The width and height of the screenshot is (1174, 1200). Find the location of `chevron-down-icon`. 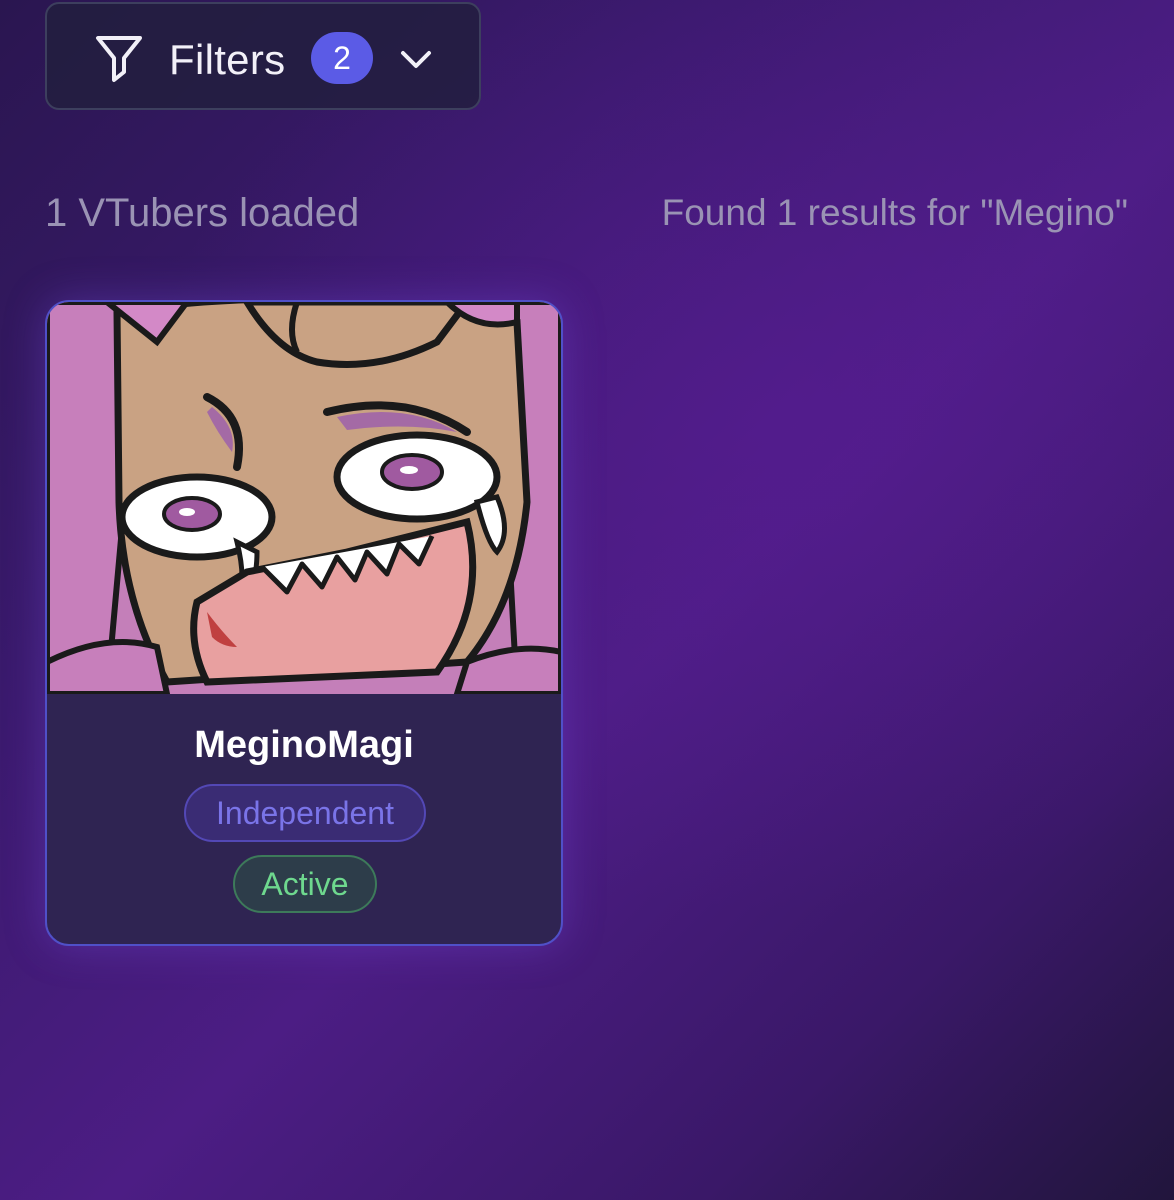

chevron-down-icon is located at coordinates (416, 59).